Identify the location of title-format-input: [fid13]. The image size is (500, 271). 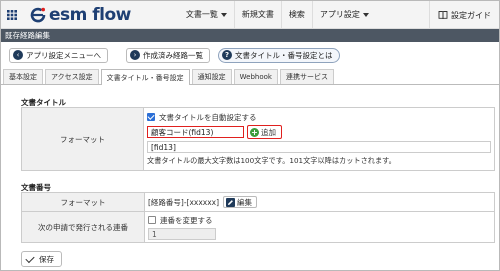
(319, 147).